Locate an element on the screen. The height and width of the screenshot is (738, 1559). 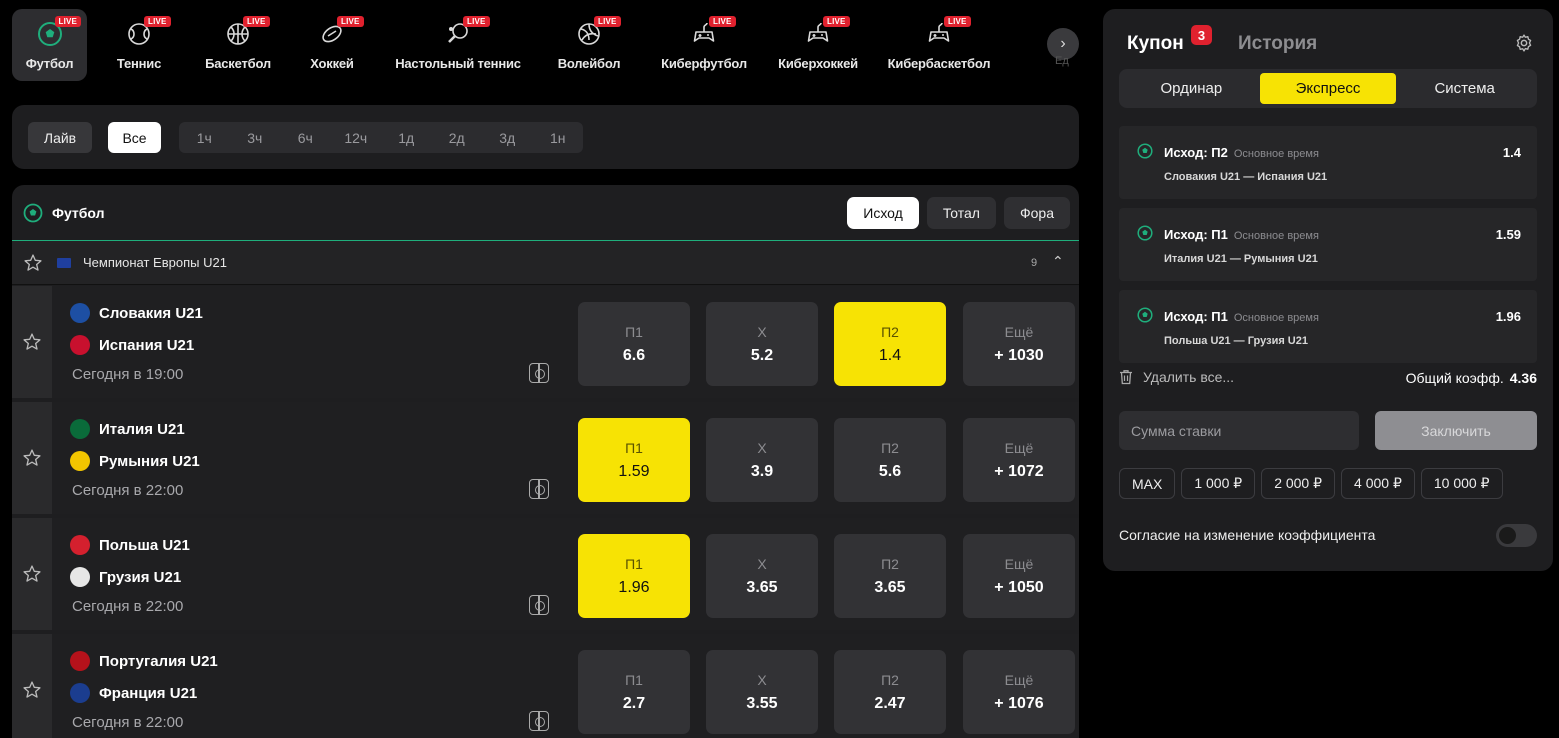
odd-value: + 1072 is located at coordinates (1019, 471).